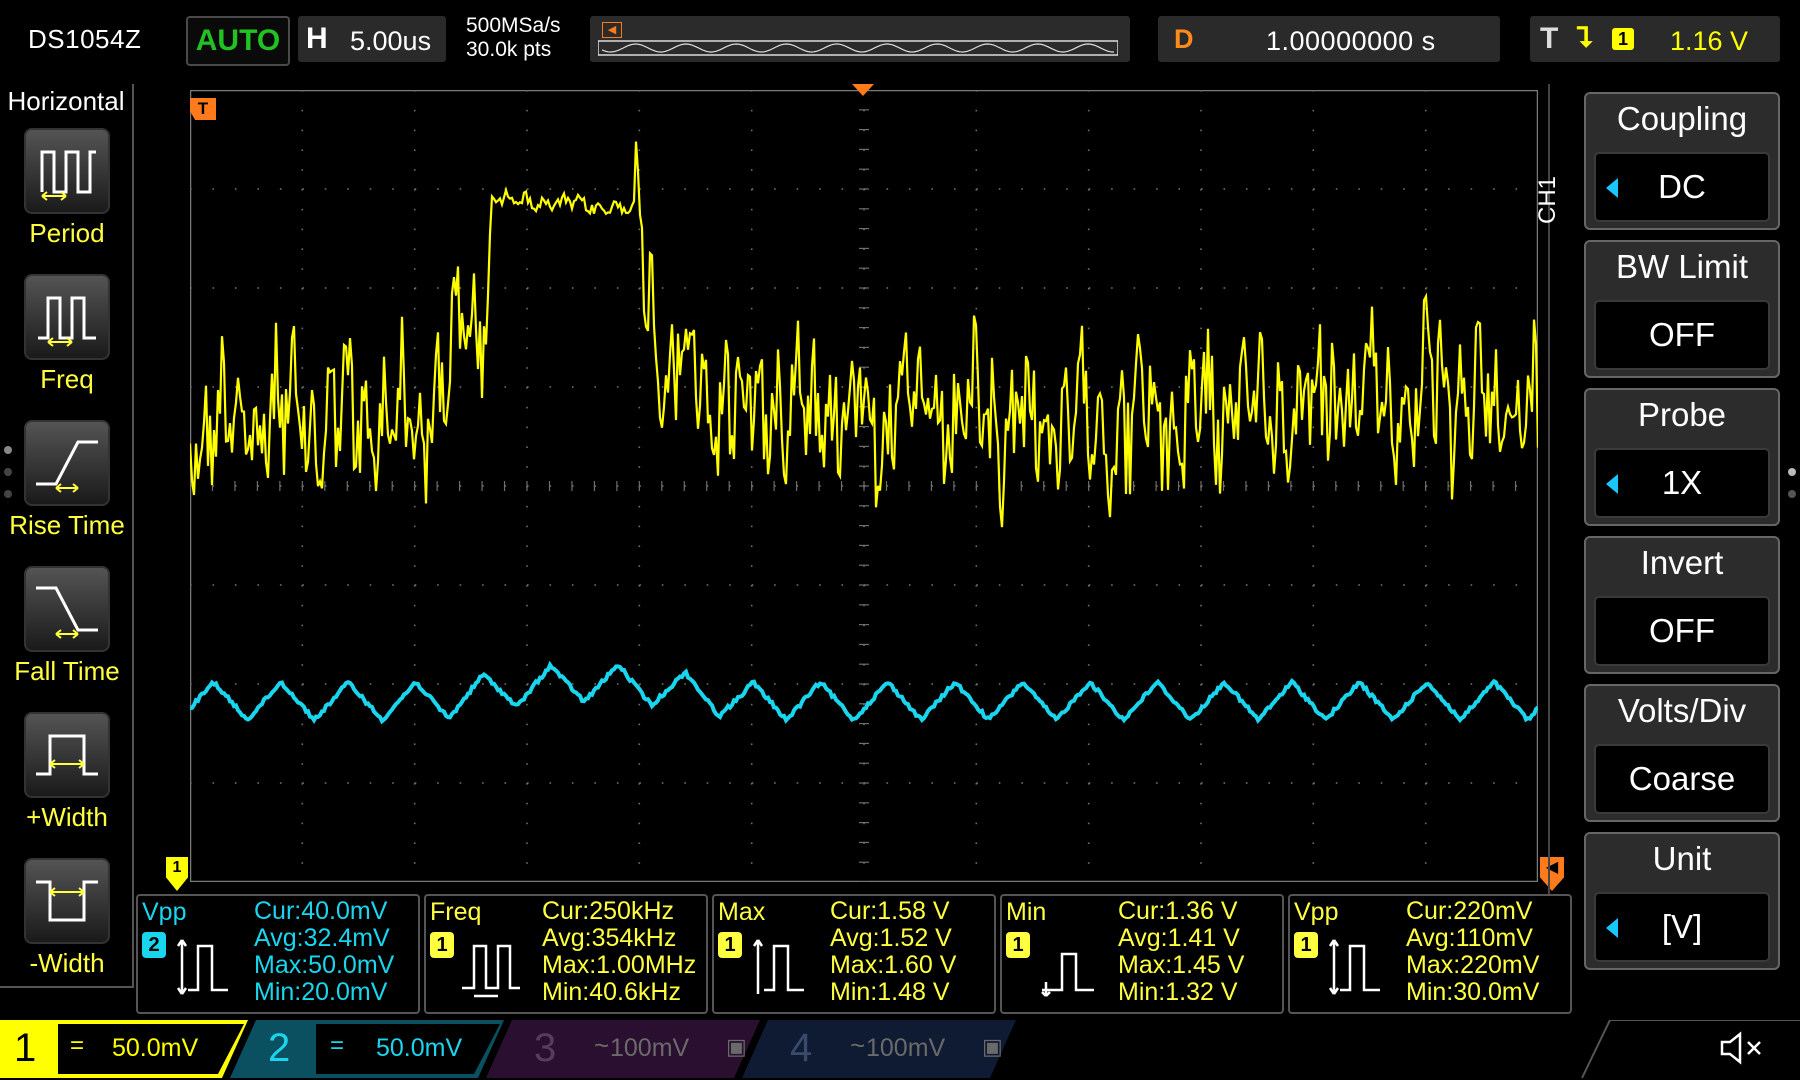 Image resolution: width=1800 pixels, height=1080 pixels. Describe the element at coordinates (863, 90) in the screenshot. I see `trigger-position-marker` at that location.